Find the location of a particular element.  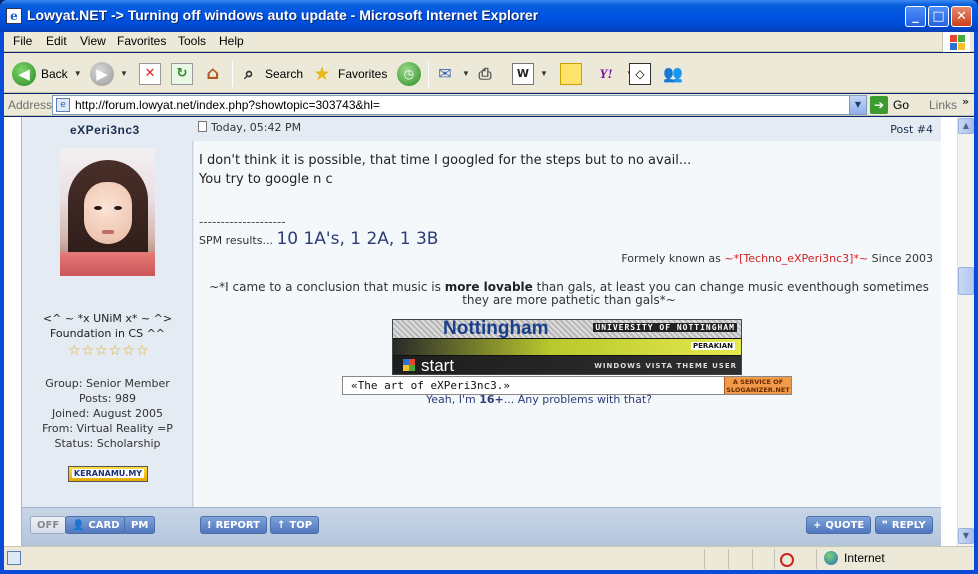

yahoo-button: Y! ▼ is located at coordinates (613, 73).